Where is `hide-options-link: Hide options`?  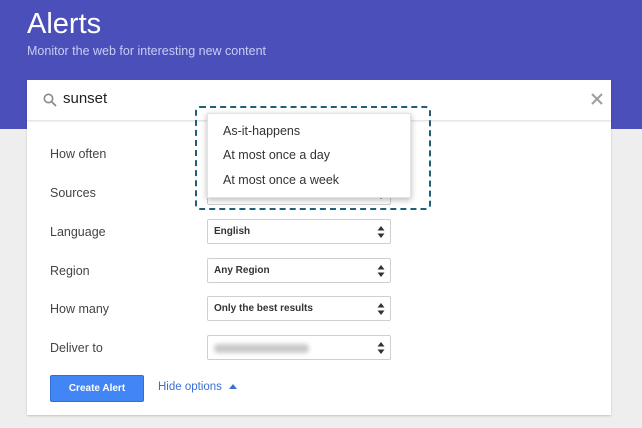
hide-options-link: Hide options is located at coordinates (198, 387).